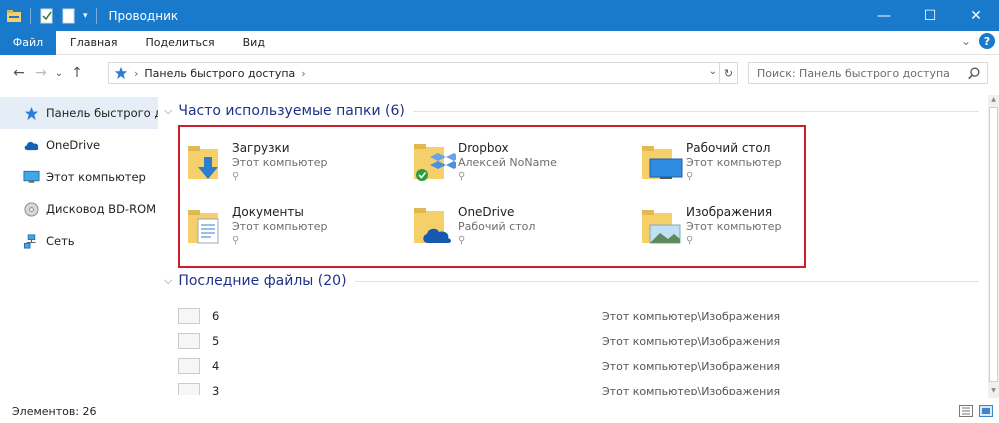  What do you see at coordinates (54, 411) in the screenshot?
I see `item-count: Элементов: 26` at bounding box center [54, 411].